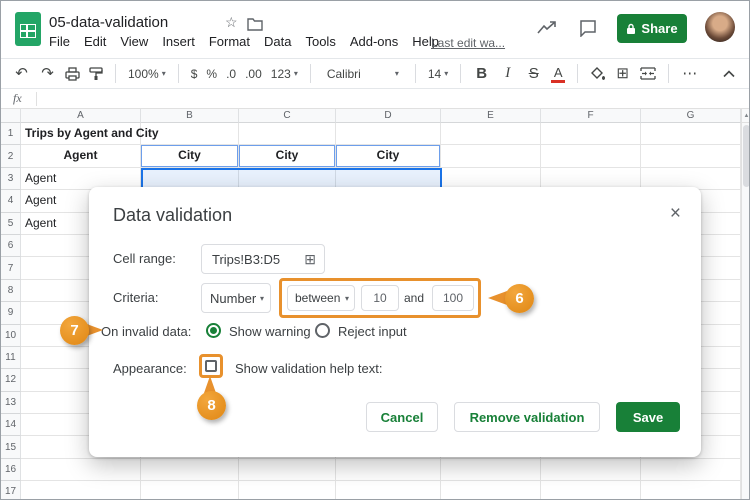 Image resolution: width=750 pixels, height=500 pixels. Describe the element at coordinates (190, 116) in the screenshot. I see `col-header-B: B` at that location.